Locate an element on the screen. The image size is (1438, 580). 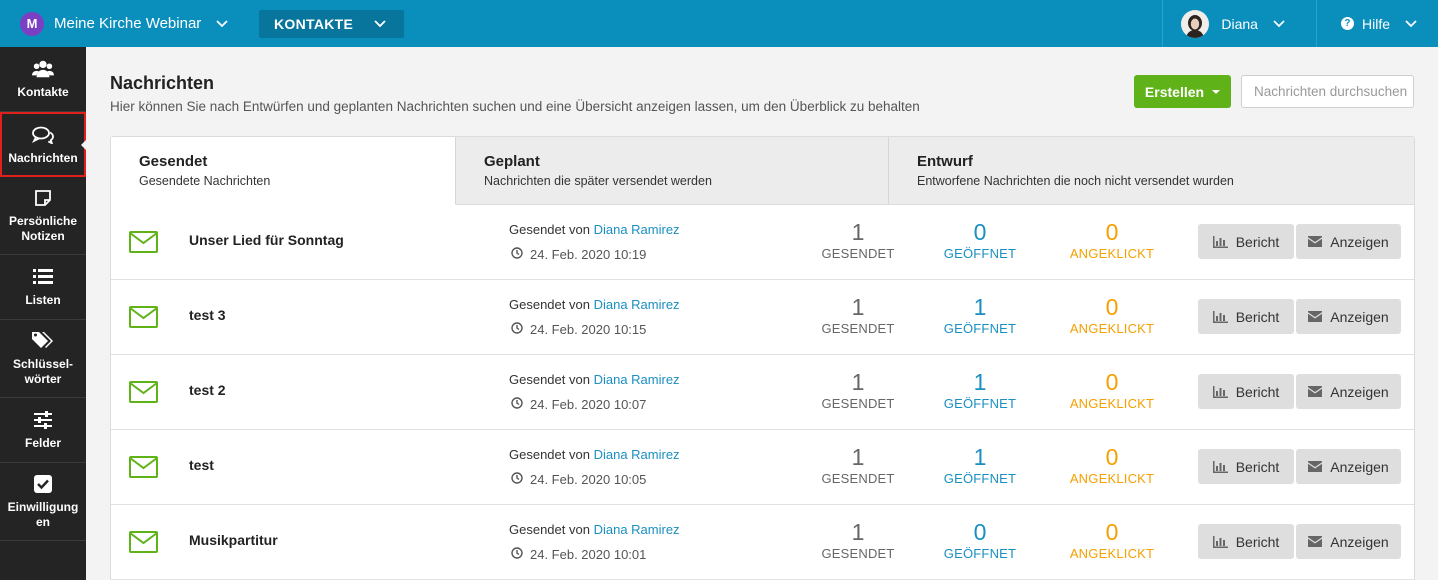
org-switcher: M Meine Kirche Webinar is located at coordinates (122, 23).